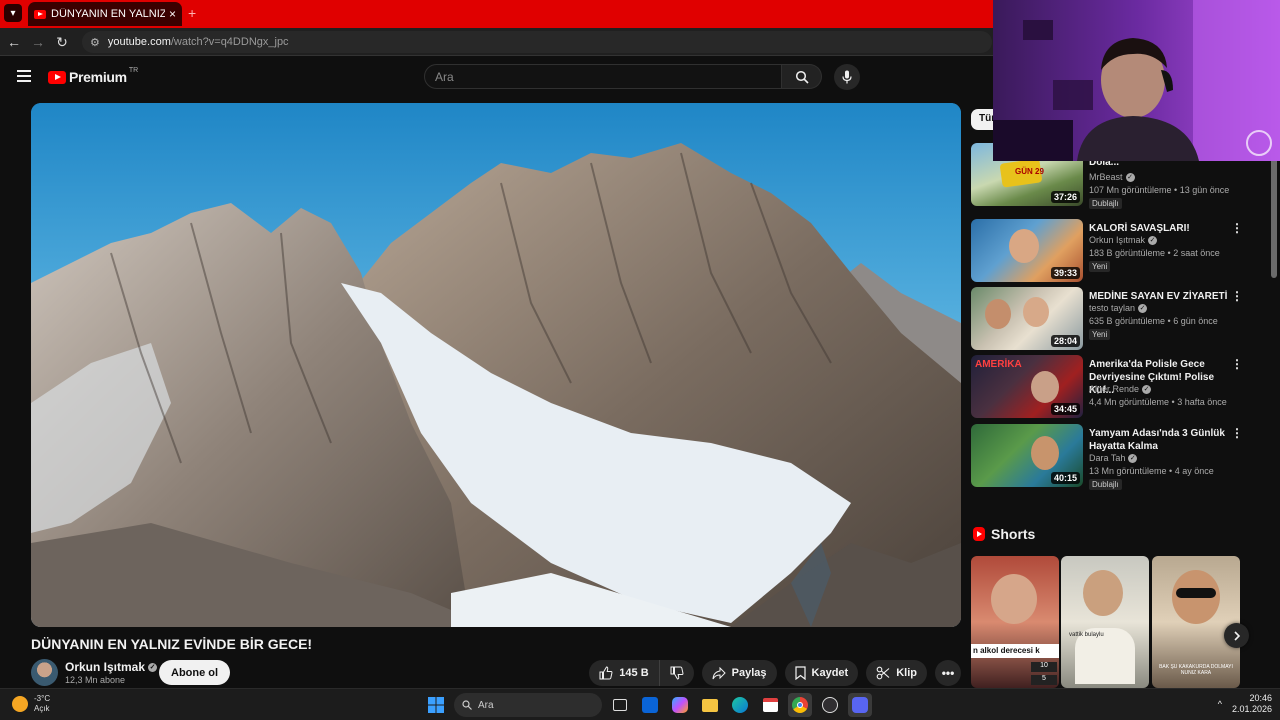 This screenshot has height=720, width=1280. Describe the element at coordinates (948, 673) in the screenshot. I see `more-actions-button: •••` at that location.